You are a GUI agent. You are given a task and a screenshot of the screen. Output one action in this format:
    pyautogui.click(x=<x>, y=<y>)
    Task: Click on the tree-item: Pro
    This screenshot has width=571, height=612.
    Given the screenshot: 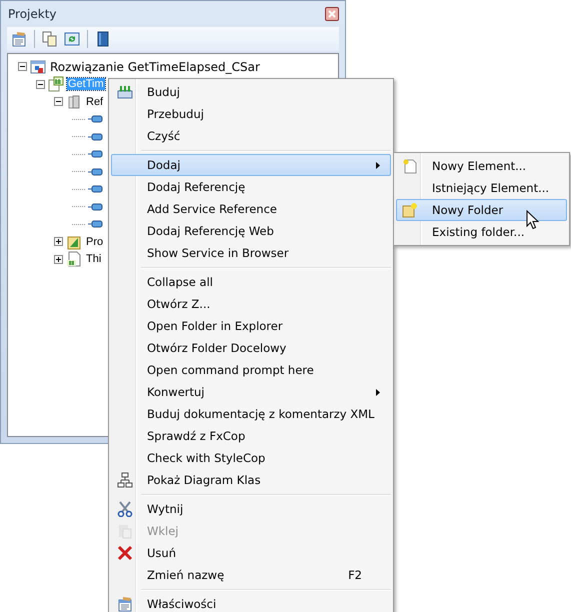 What is the action you would take?
    pyautogui.click(x=94, y=242)
    